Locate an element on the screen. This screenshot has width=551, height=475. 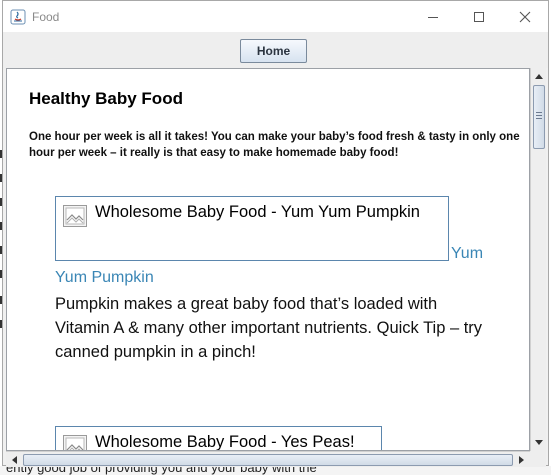
vertical-scroll-thumb is located at coordinates (539, 117).